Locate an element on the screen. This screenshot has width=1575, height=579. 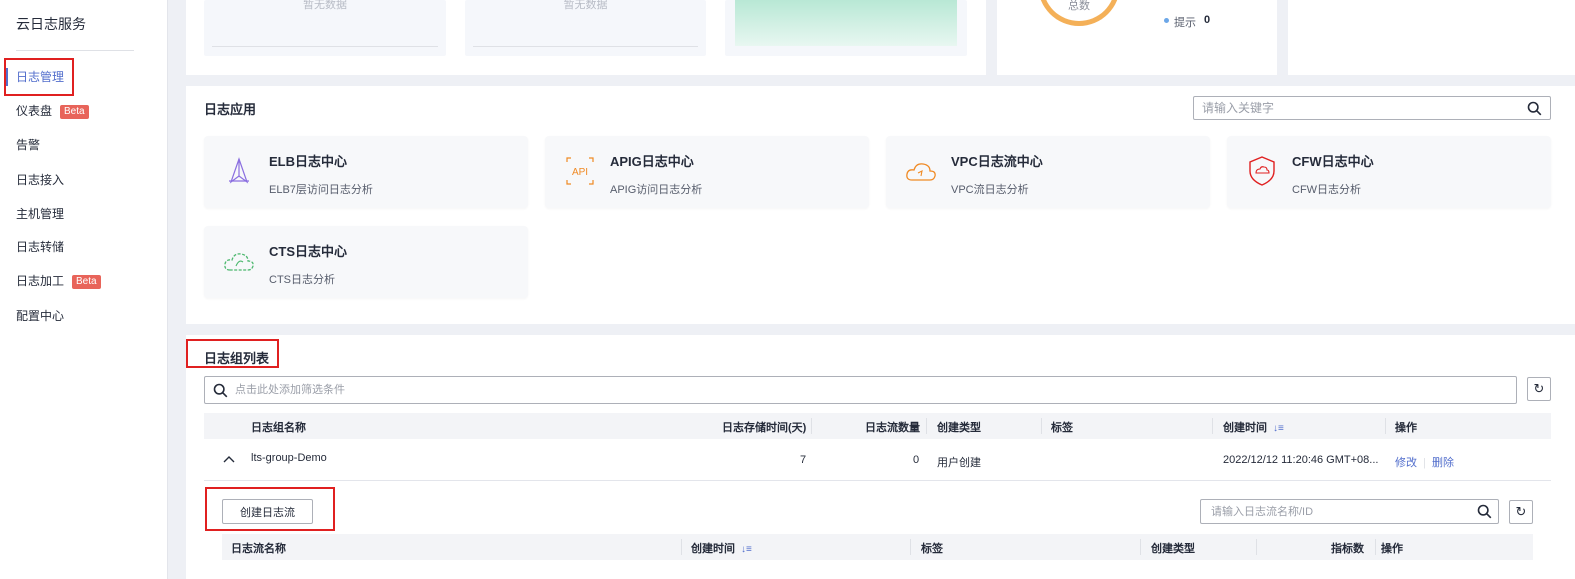
sidebar-item-label: 告警 is located at coordinates (28, 145).